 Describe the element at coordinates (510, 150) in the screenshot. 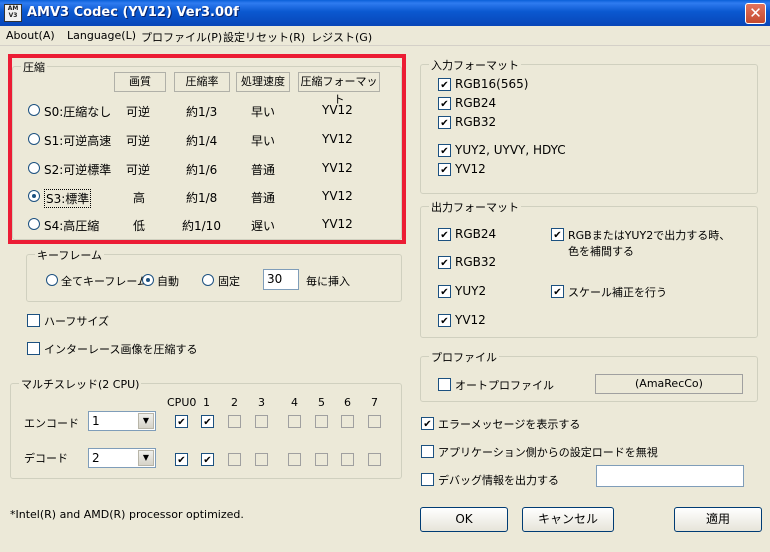

I see `input-yuy2-label: YUY2, UYVY, HDYC` at that location.